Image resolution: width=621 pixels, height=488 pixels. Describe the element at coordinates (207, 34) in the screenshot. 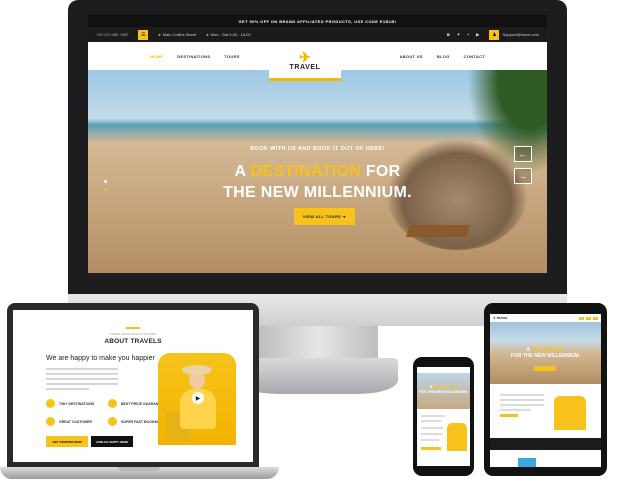

I see `clock-icon: ●` at that location.